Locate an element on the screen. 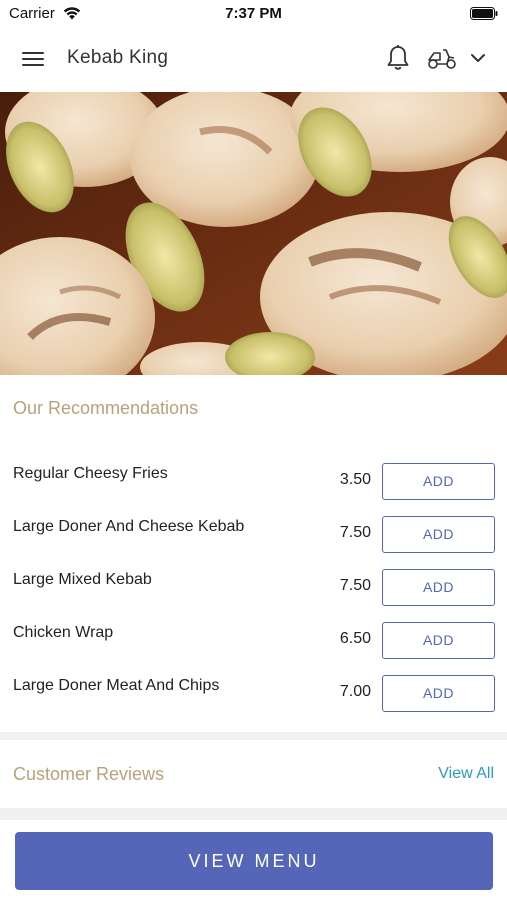 The image size is (507, 900). menu-icon is located at coordinates (33, 59).